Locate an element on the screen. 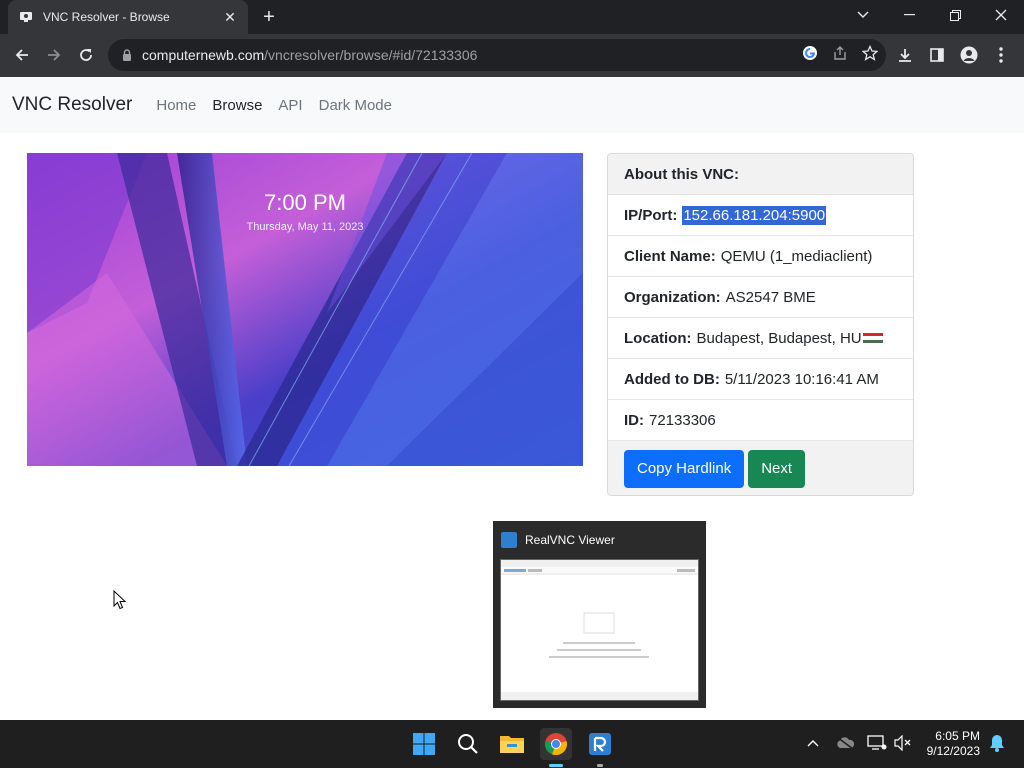  info-value: Budapest, Budapest, HU is located at coordinates (779, 338).